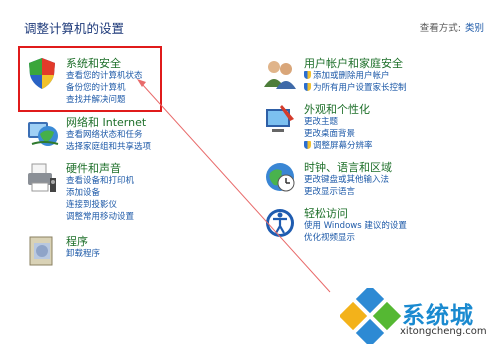 The image size is (500, 344). I want to click on watermark-url: xitongcheng.com, so click(443, 331).